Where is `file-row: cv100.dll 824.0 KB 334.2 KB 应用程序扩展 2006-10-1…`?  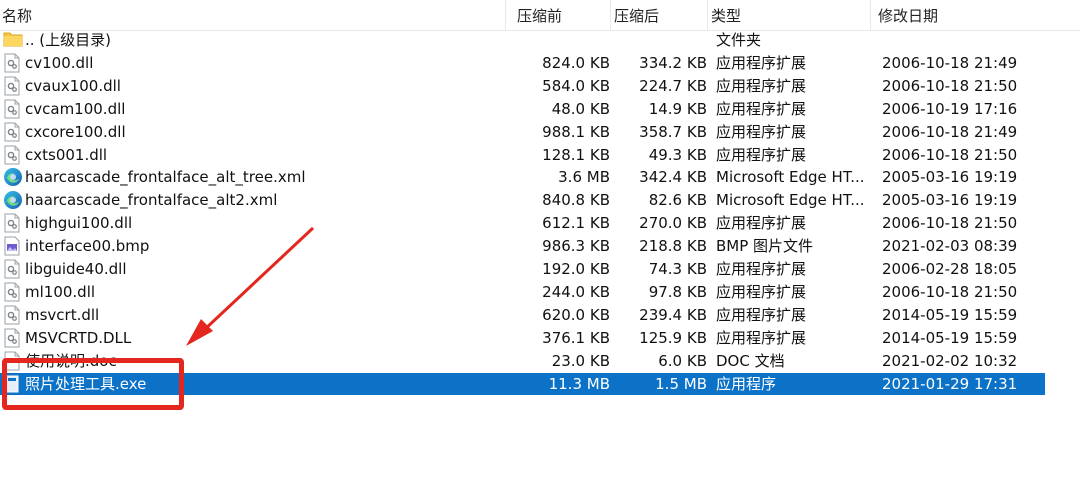
file-row: cv100.dll 824.0 KB 334.2 KB 应用程序扩展 2006-10-1… is located at coordinates (522, 63).